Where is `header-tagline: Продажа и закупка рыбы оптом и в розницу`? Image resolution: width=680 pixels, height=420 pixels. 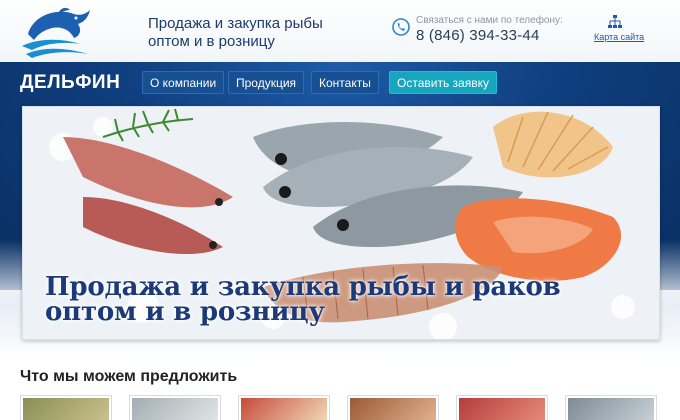 header-tagline: Продажа и закупка рыбы оптом и в розницу is located at coordinates (248, 33).